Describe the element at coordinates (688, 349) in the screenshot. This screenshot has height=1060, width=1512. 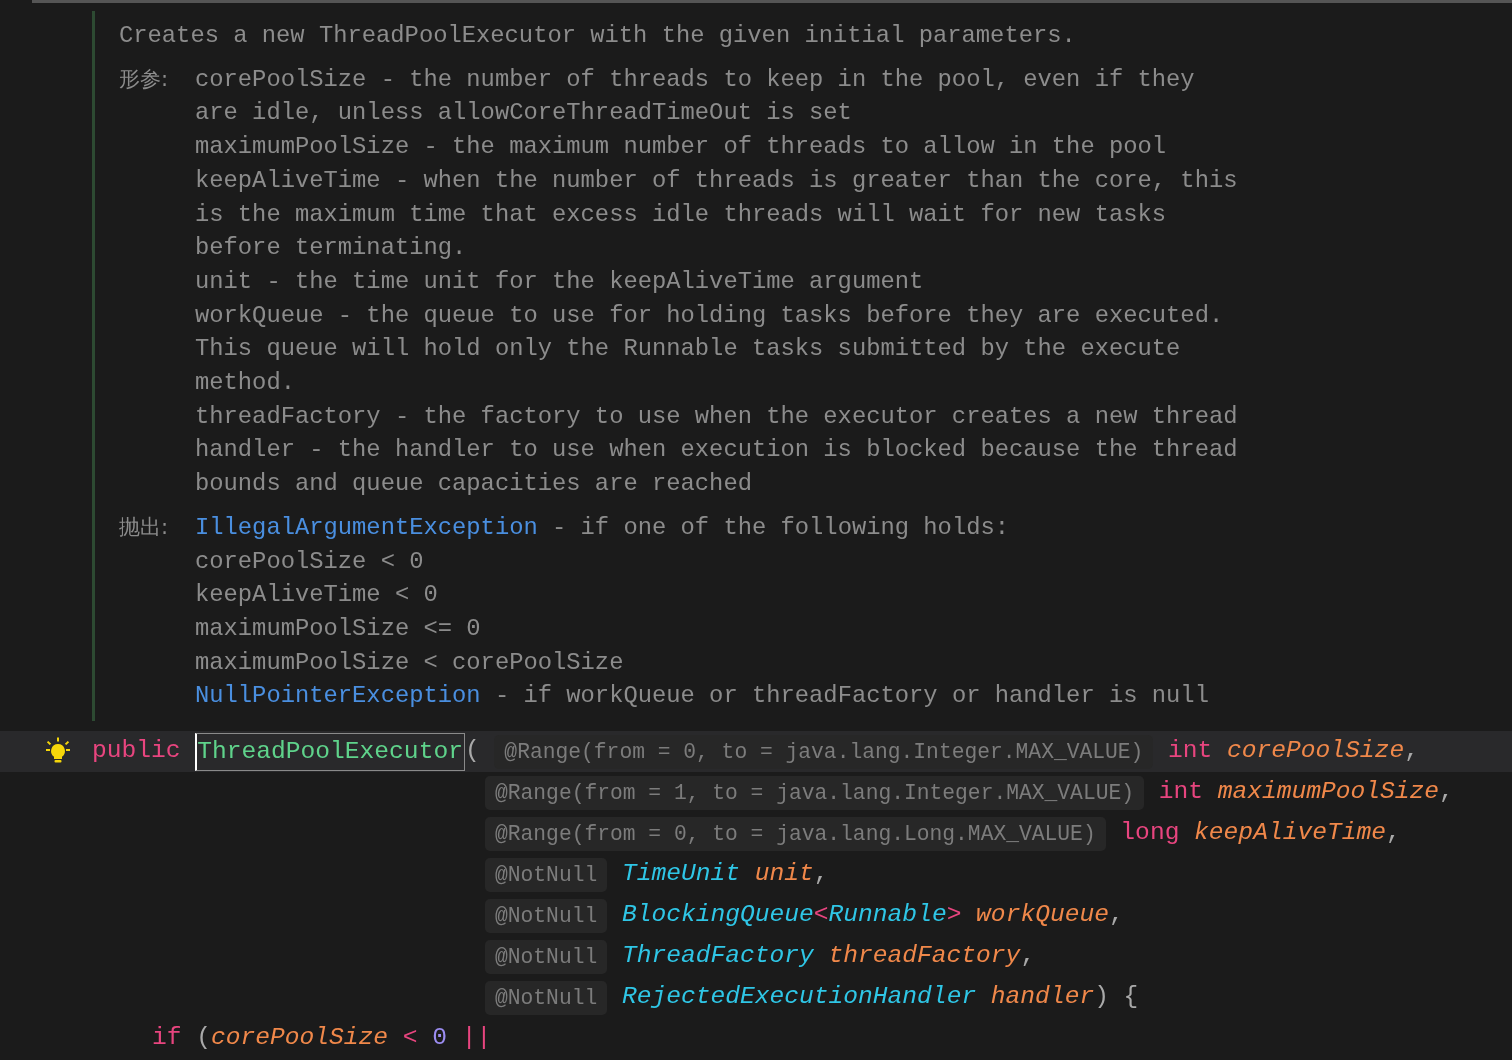
I see `doc-text: This queue will hold only the Runnable tasks submitted by the execute` at that location.